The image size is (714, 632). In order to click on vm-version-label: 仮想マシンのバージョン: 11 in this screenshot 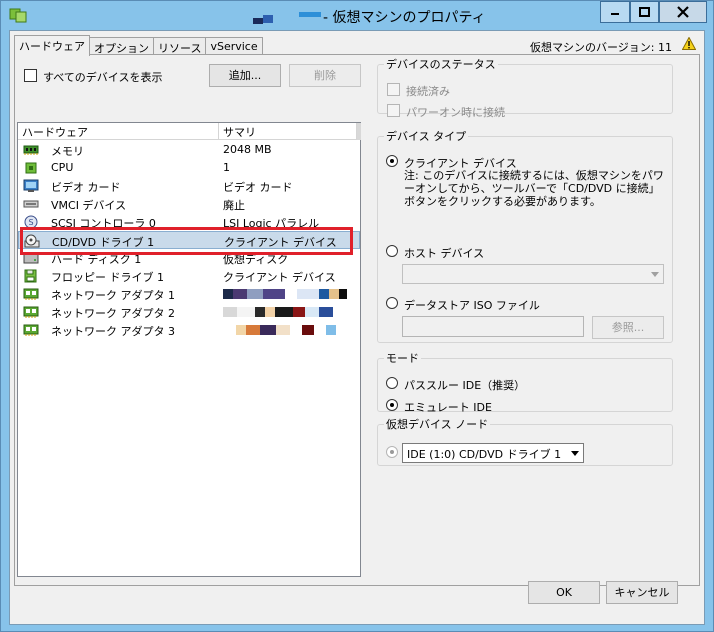, I will do `click(601, 47)`.